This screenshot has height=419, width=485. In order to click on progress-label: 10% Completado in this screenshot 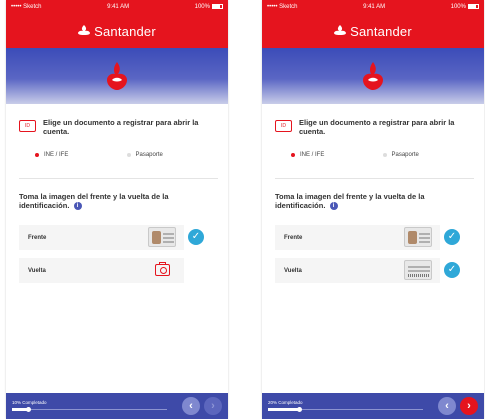, I will do `click(29, 402)`.